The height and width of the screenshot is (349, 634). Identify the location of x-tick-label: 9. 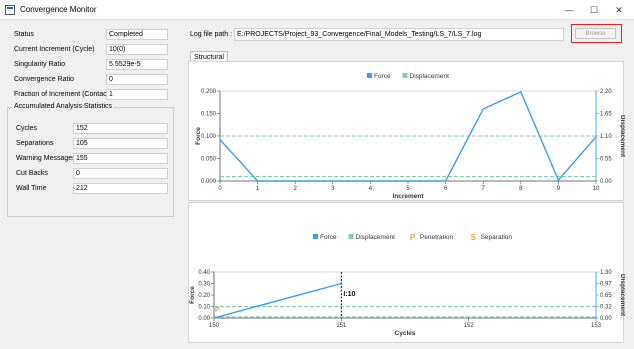
(559, 189).